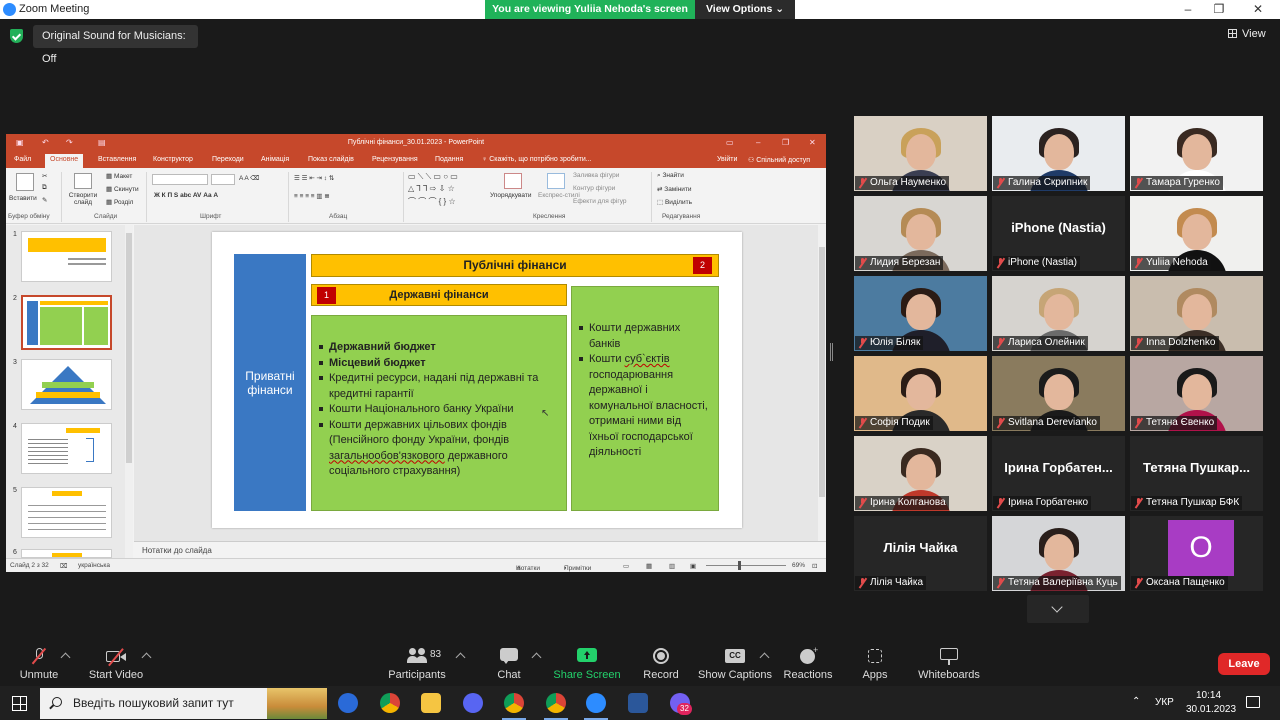  What do you see at coordinates (312, 196) in the screenshot?
I see `align-buttons: ≡ ≡ ≡ ≡ ▥ ≣` at bounding box center [312, 196].